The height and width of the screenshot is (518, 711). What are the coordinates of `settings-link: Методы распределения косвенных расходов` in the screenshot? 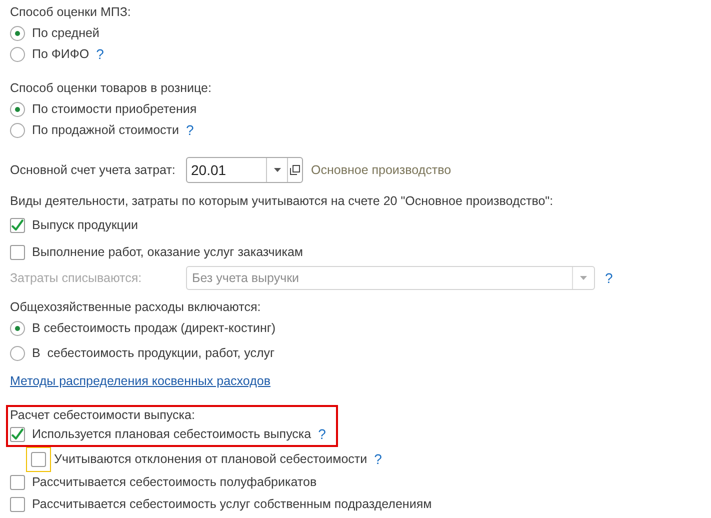 It's located at (140, 381).